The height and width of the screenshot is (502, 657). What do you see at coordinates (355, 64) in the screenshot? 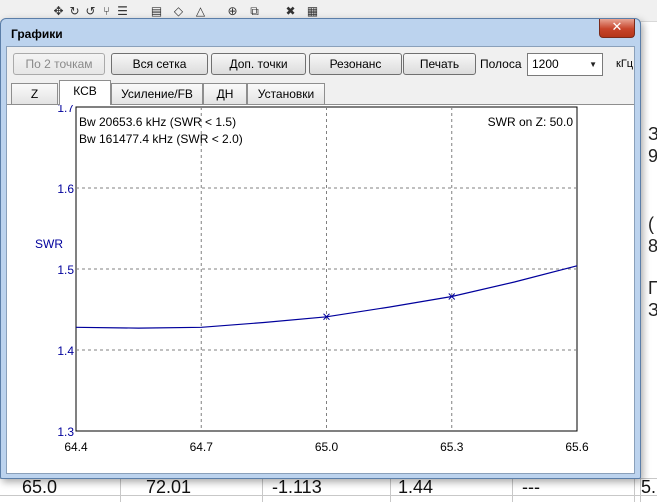
I see `resonance-button: Резонанс` at bounding box center [355, 64].